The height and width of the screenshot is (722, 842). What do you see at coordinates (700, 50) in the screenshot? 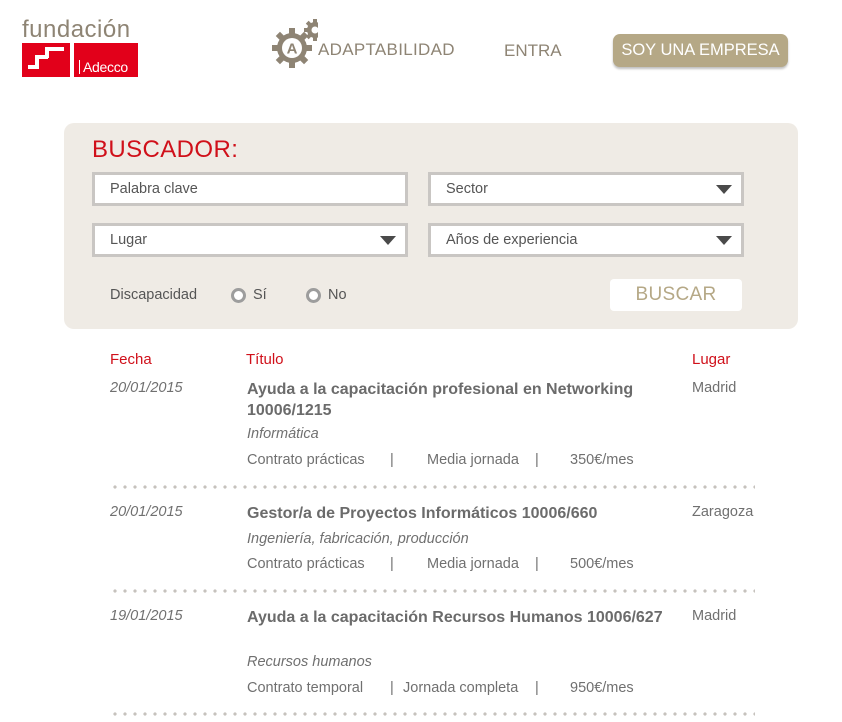
I see `soy-una-empresa-button: SOY UNA EMPRESA` at bounding box center [700, 50].